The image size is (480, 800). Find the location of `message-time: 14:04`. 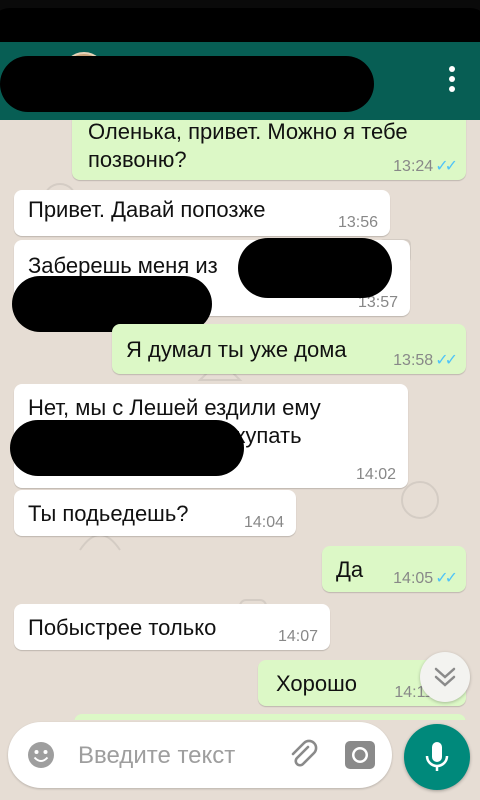

message-time: 14:04 is located at coordinates (263, 522).